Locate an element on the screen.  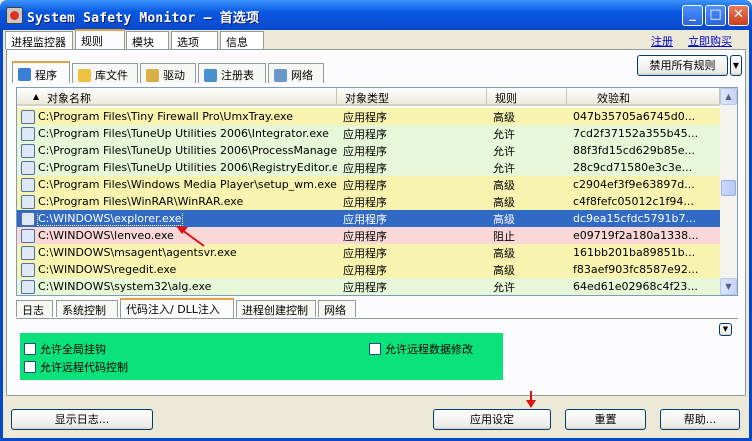
tab-dll-injection: 代码注入/ DLL注入 is located at coordinates (177, 308).